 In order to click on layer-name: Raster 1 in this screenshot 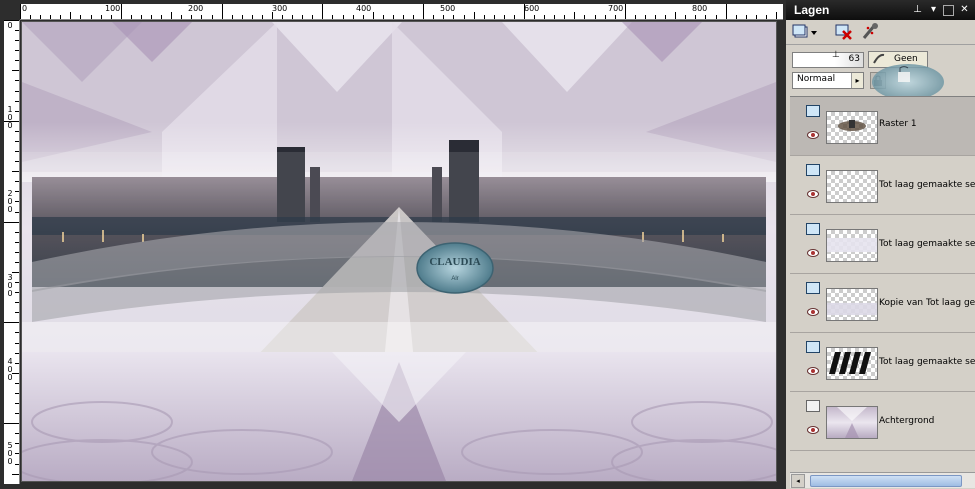, I will do `click(898, 124)`.